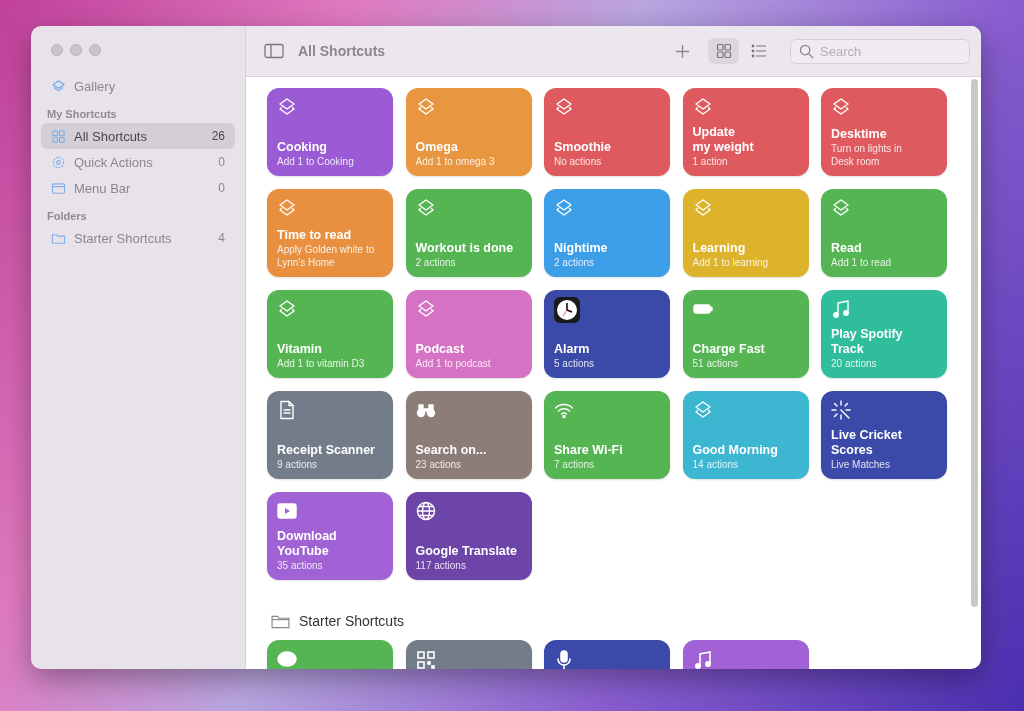 The height and width of the screenshot is (711, 1024). I want to click on sidebar-item: Gallery, so click(138, 86).